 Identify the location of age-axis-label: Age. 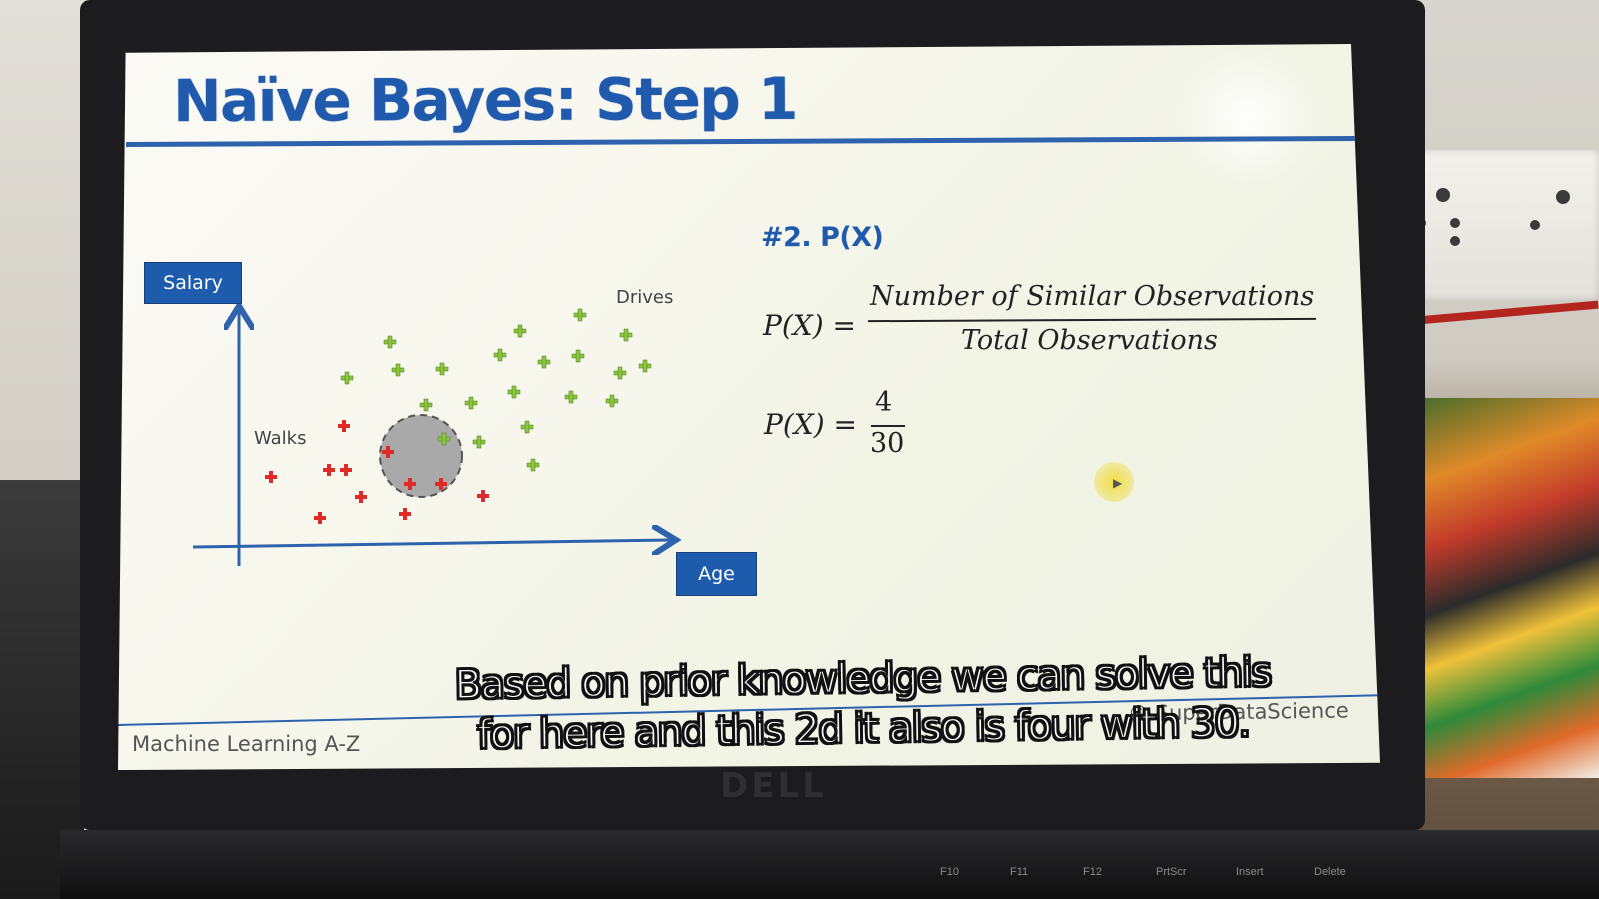
(716, 574).